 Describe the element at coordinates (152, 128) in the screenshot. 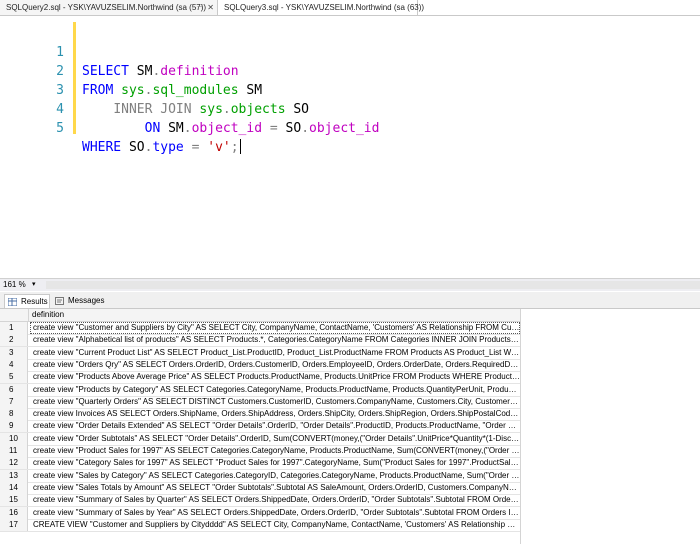

I see `keyword: ON` at that location.